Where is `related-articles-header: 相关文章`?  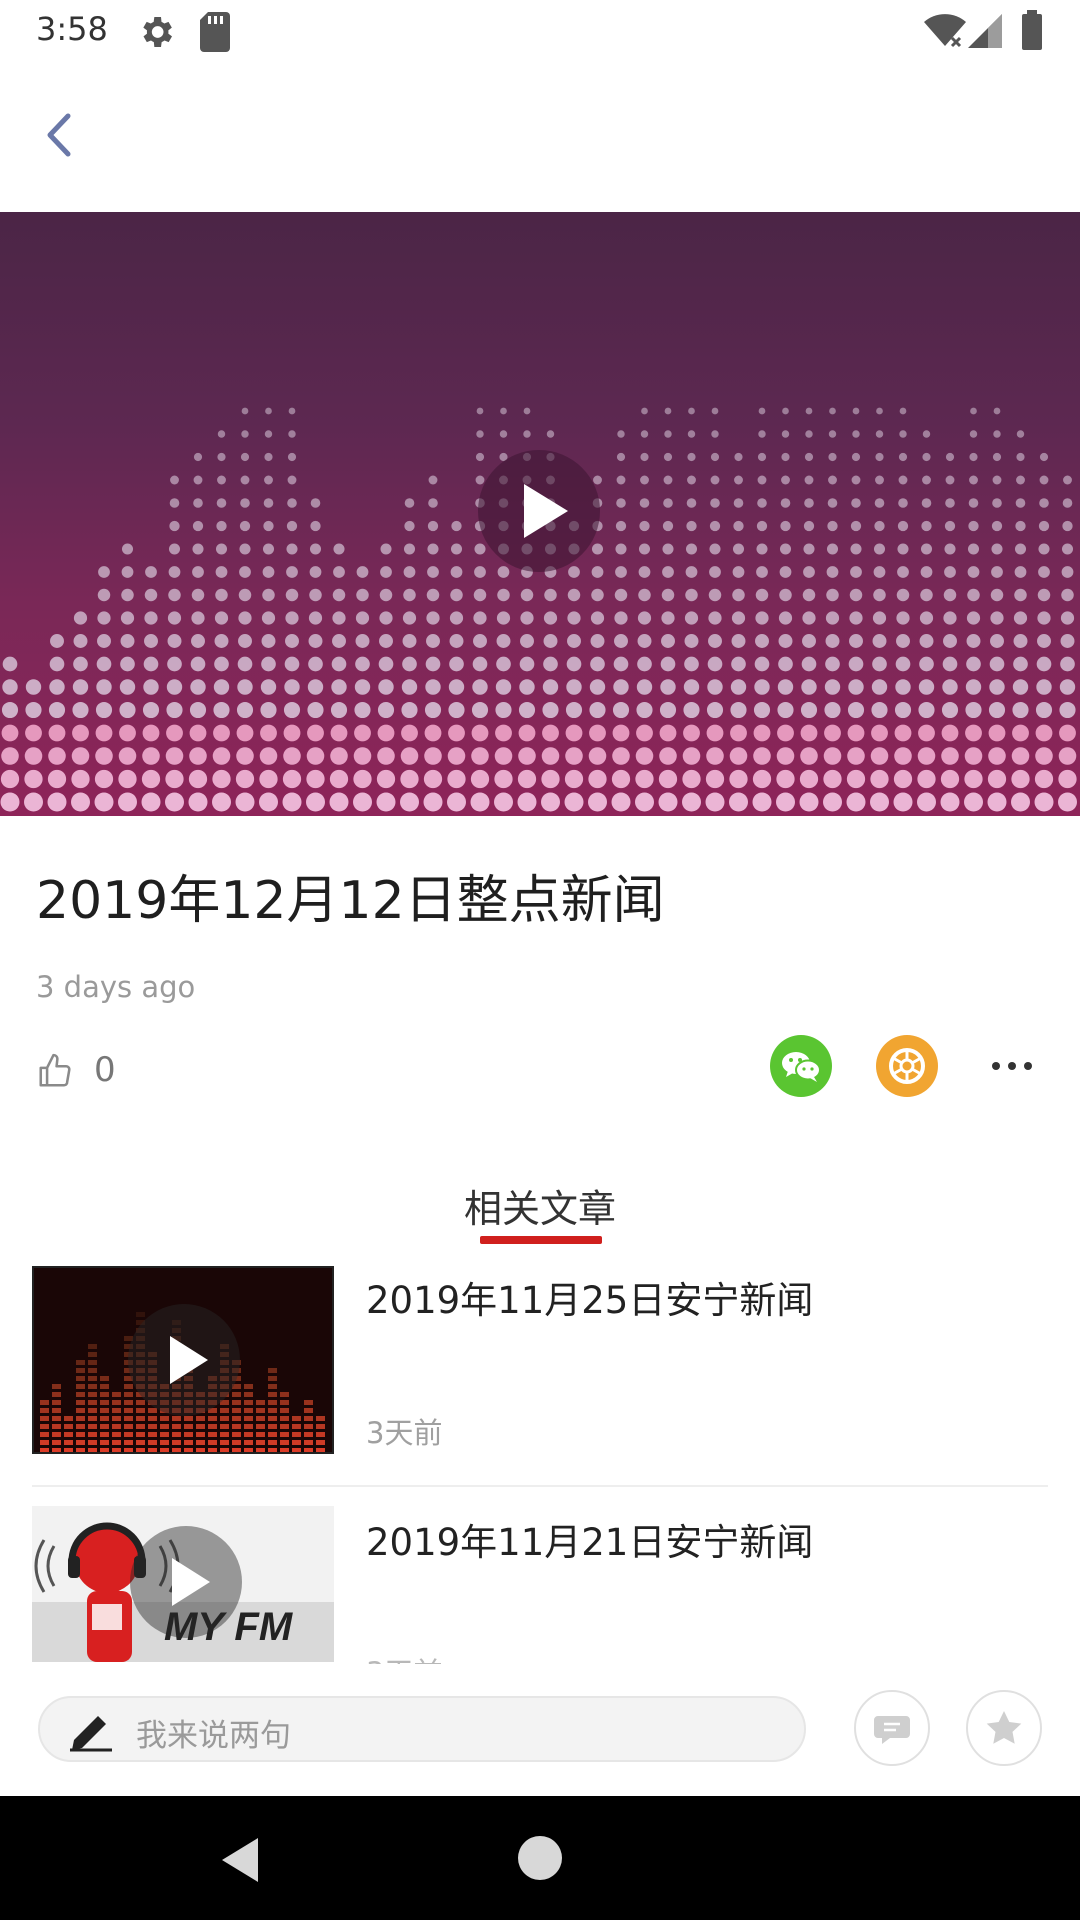 related-articles-header: 相关文章 is located at coordinates (539, 1209).